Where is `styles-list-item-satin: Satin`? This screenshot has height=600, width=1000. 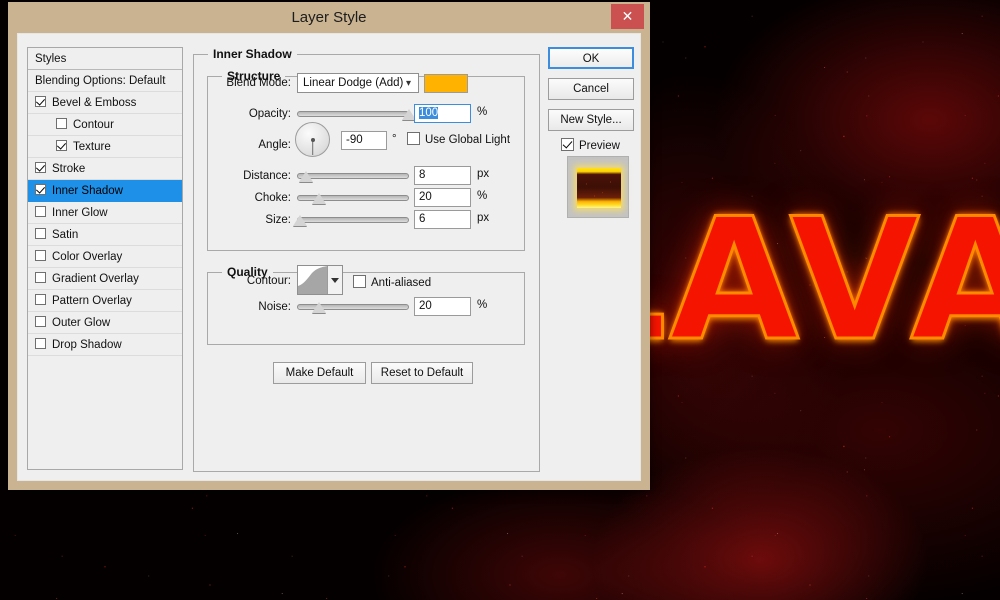
styles-list-item-satin: Satin is located at coordinates (105, 235).